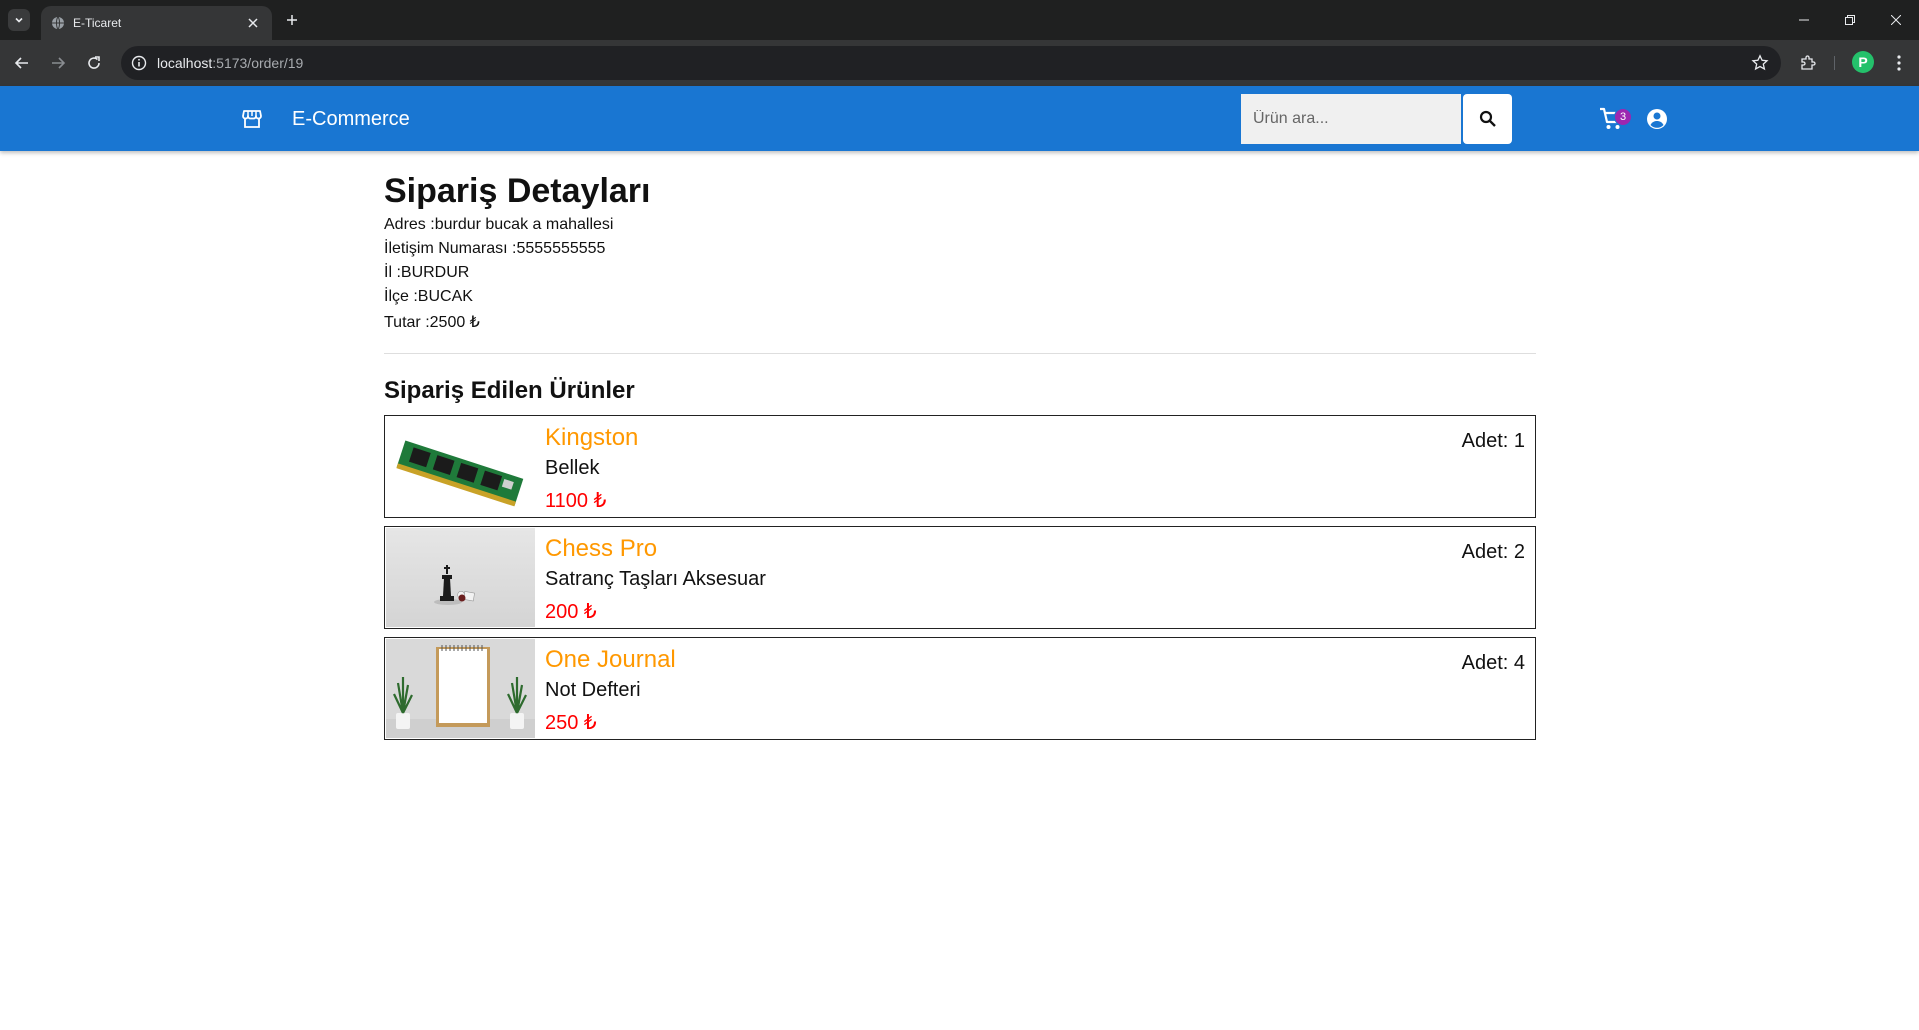 The height and width of the screenshot is (1030, 1919). What do you see at coordinates (1834, 63) in the screenshot?
I see `toolbar-separator` at bounding box center [1834, 63].